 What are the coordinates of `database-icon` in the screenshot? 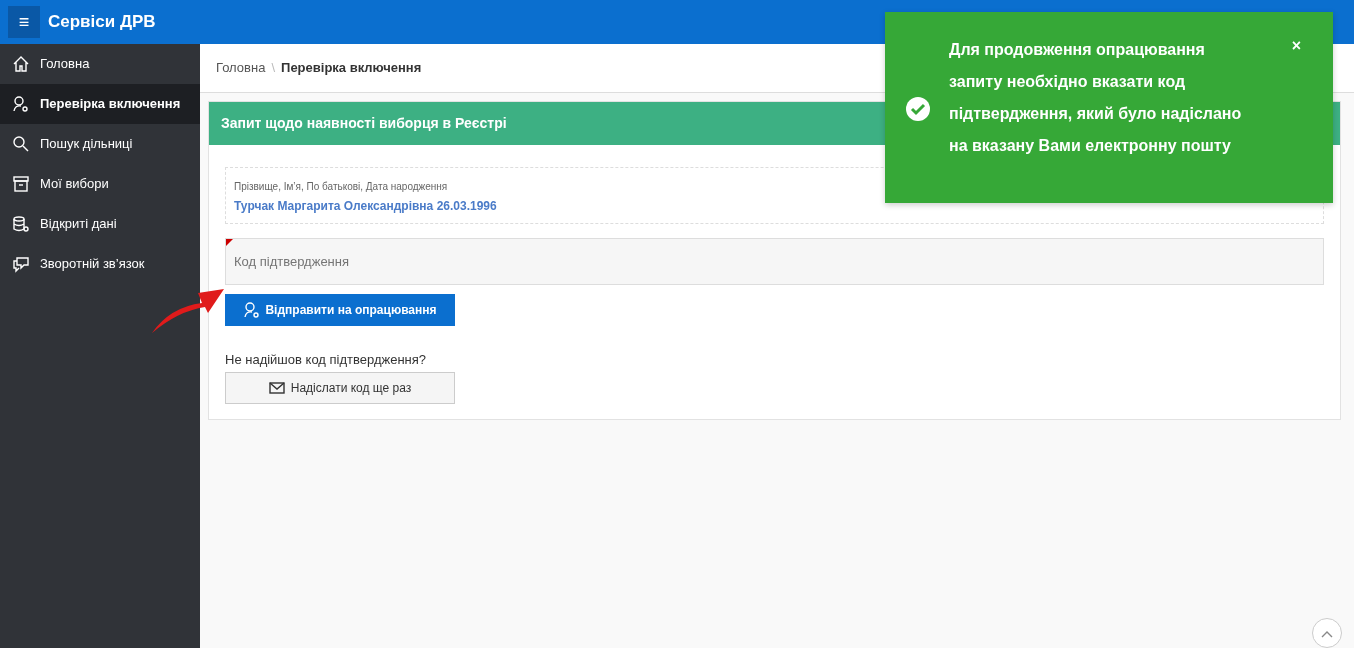 It's located at (21, 224).